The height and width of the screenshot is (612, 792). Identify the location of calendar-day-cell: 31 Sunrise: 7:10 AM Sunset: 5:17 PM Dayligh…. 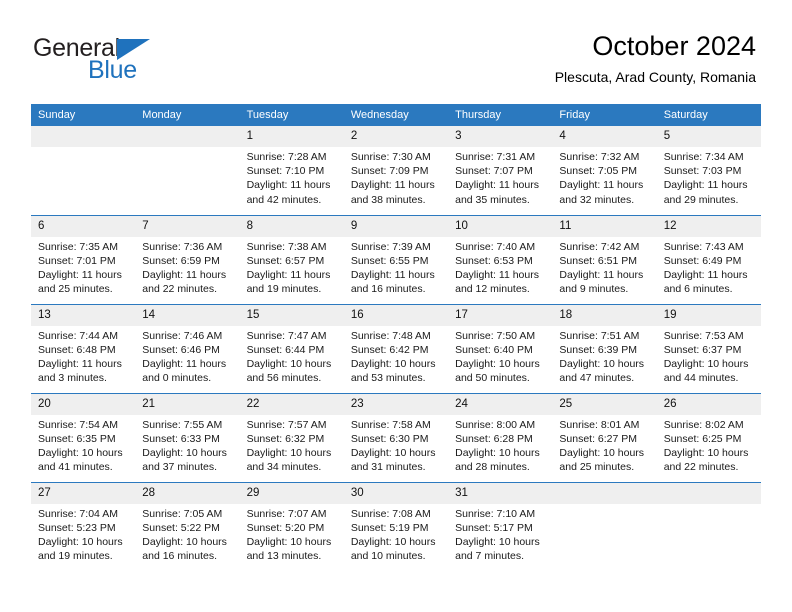
(500, 526).